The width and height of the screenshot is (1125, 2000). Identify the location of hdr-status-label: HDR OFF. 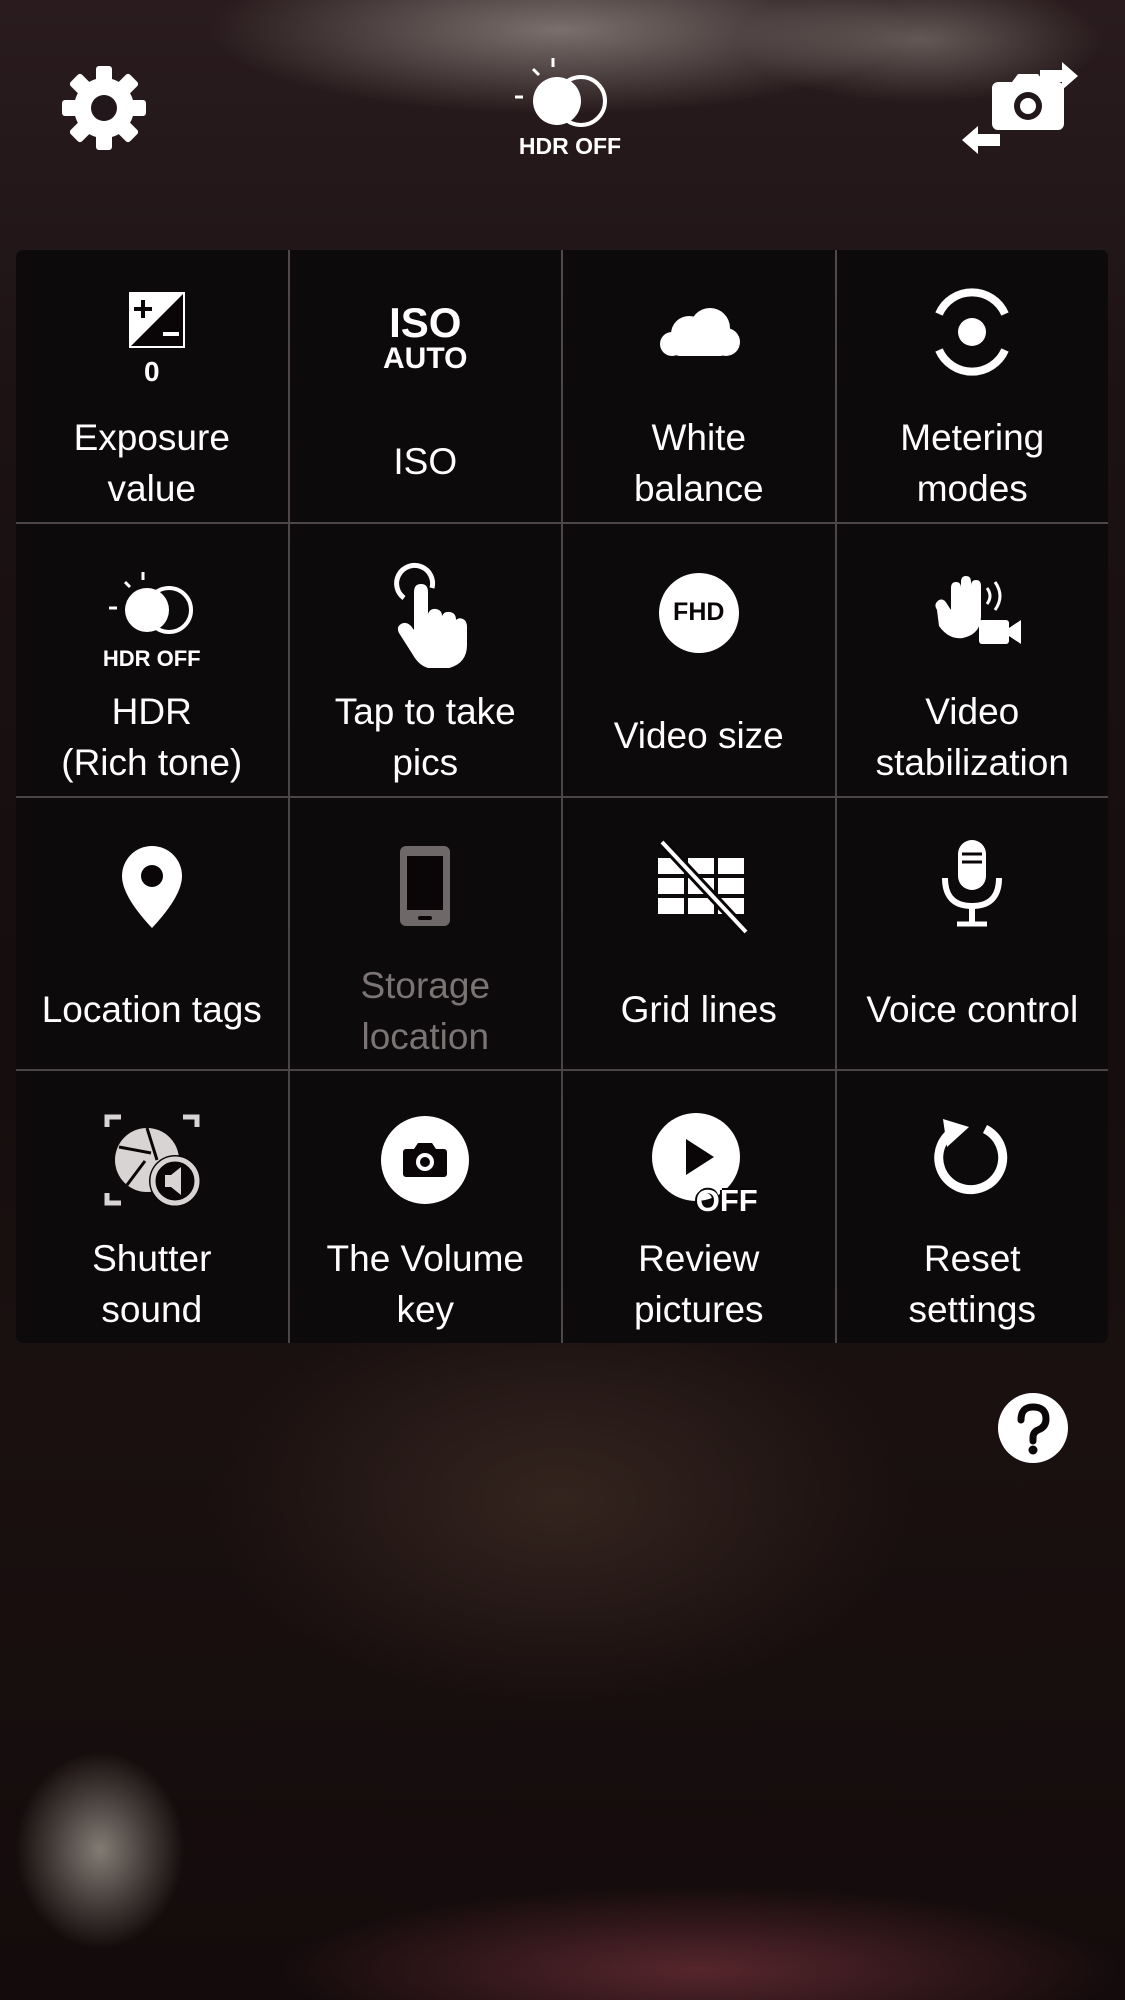
(570, 146).